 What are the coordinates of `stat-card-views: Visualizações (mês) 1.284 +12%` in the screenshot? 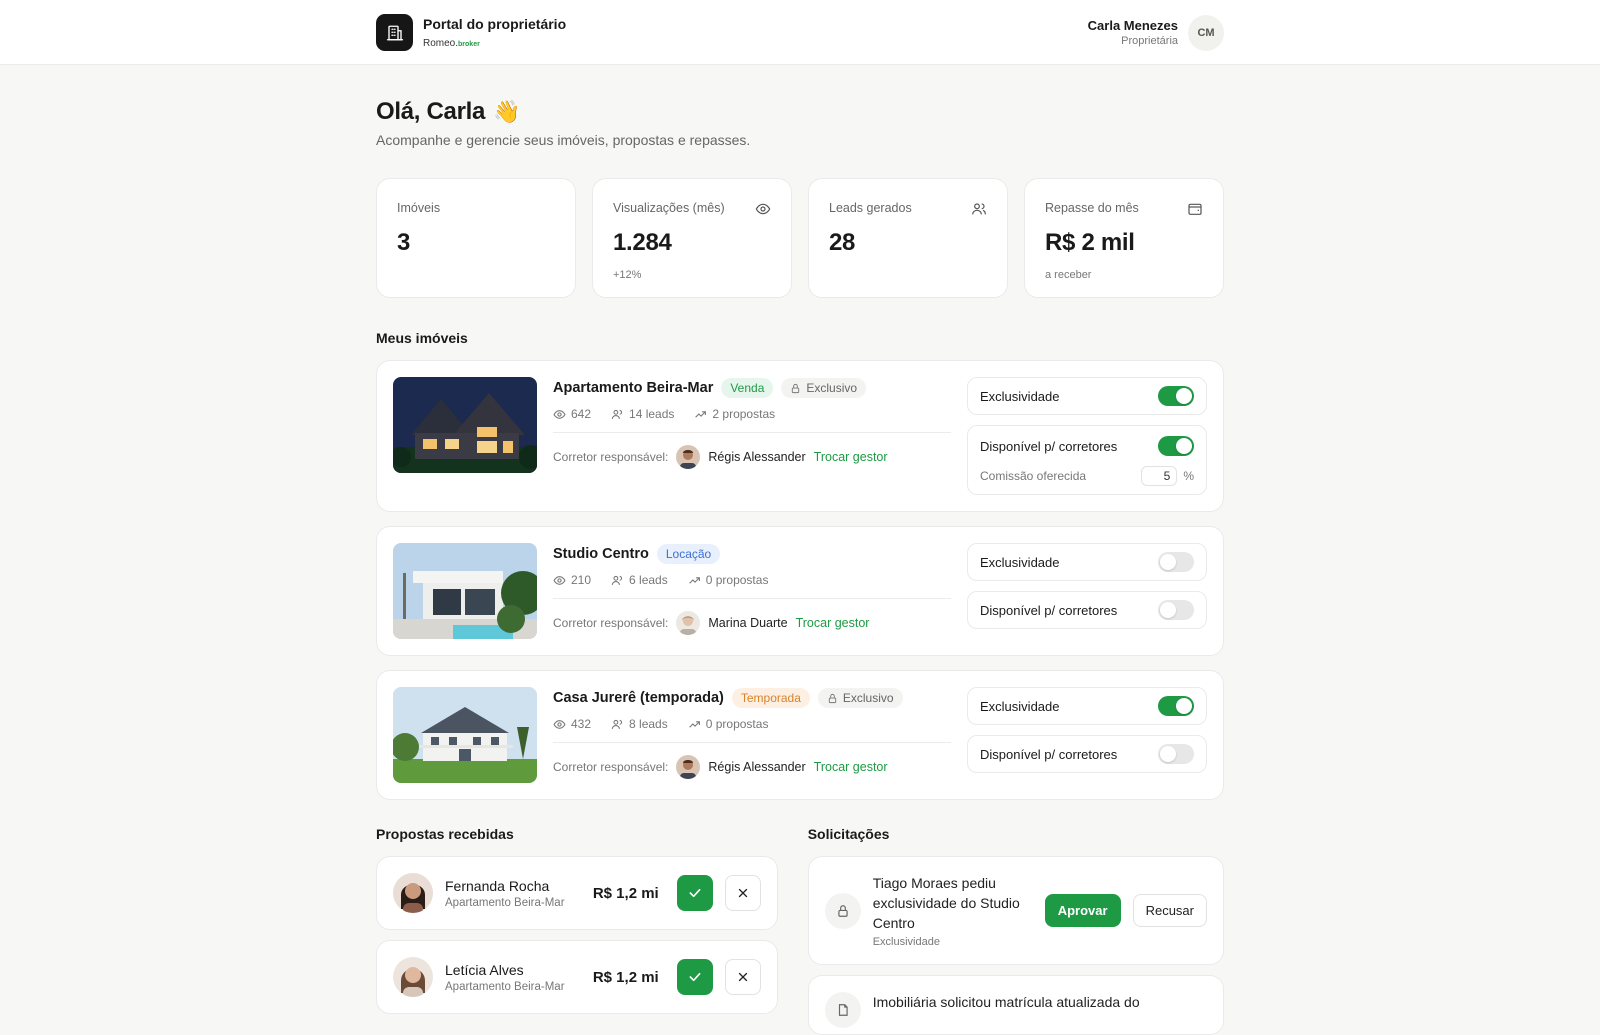 It's located at (692, 238).